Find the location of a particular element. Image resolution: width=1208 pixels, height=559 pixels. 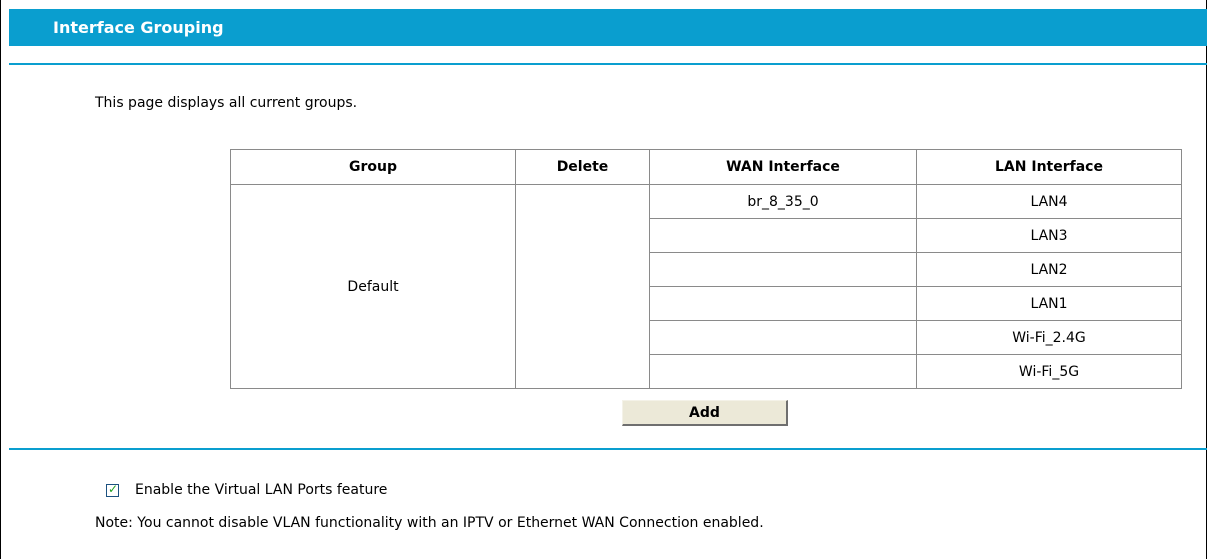

column-header-lan-interface: LAN Interface is located at coordinates (1049, 167).